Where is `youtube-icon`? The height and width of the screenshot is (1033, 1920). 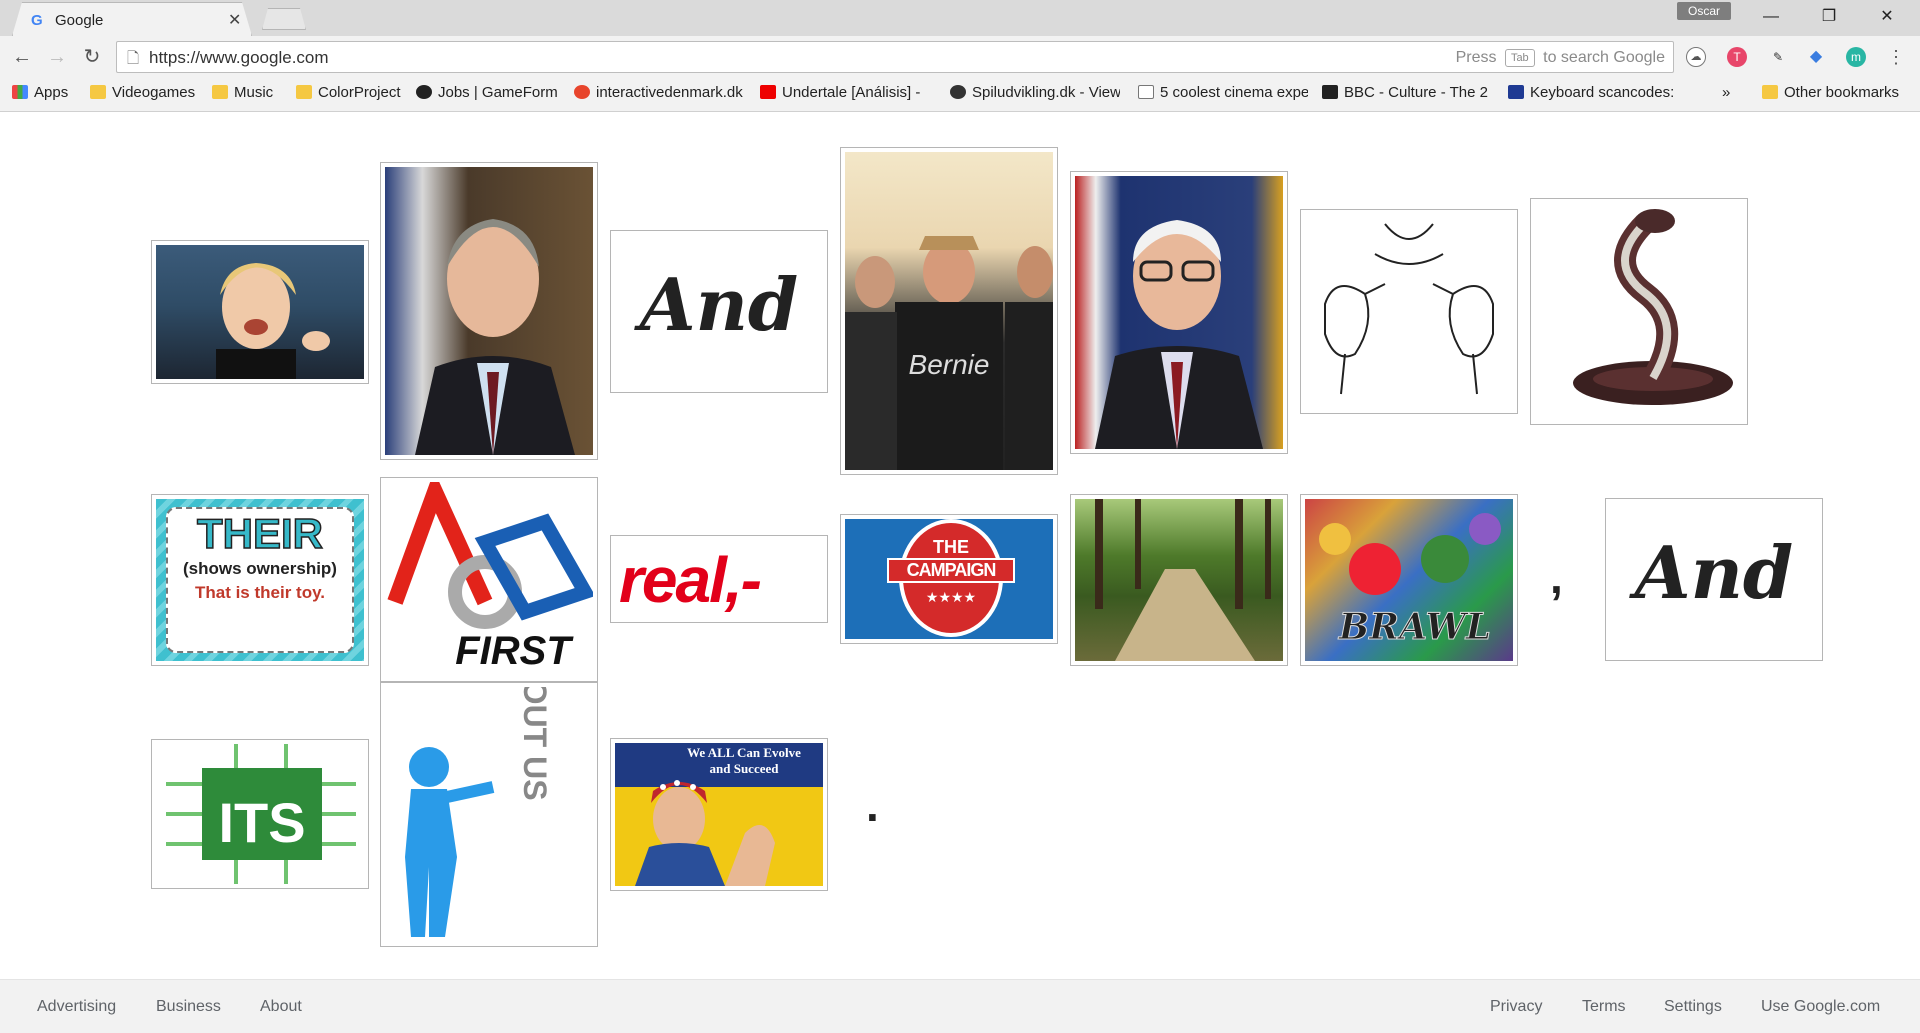 youtube-icon is located at coordinates (768, 92).